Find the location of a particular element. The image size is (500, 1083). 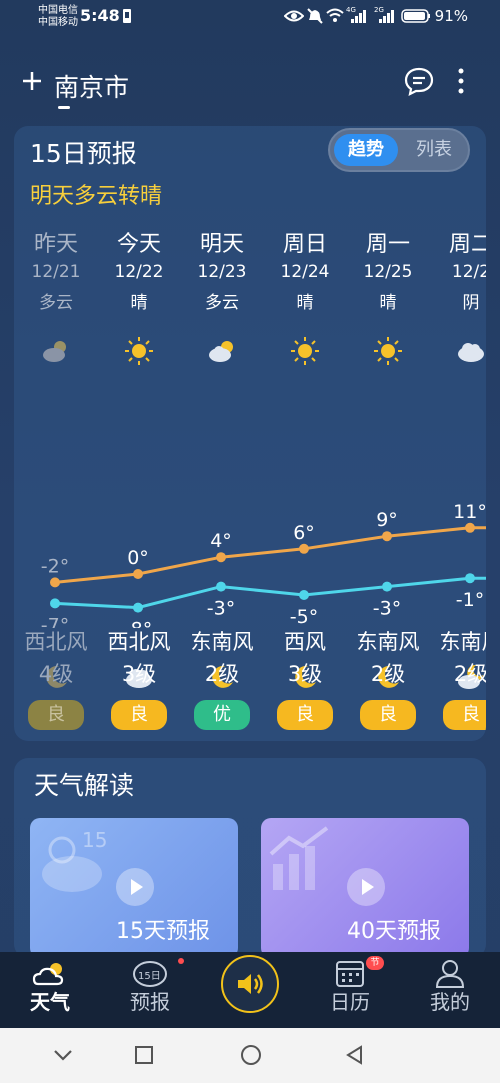

eye-icon is located at coordinates (294, 16).